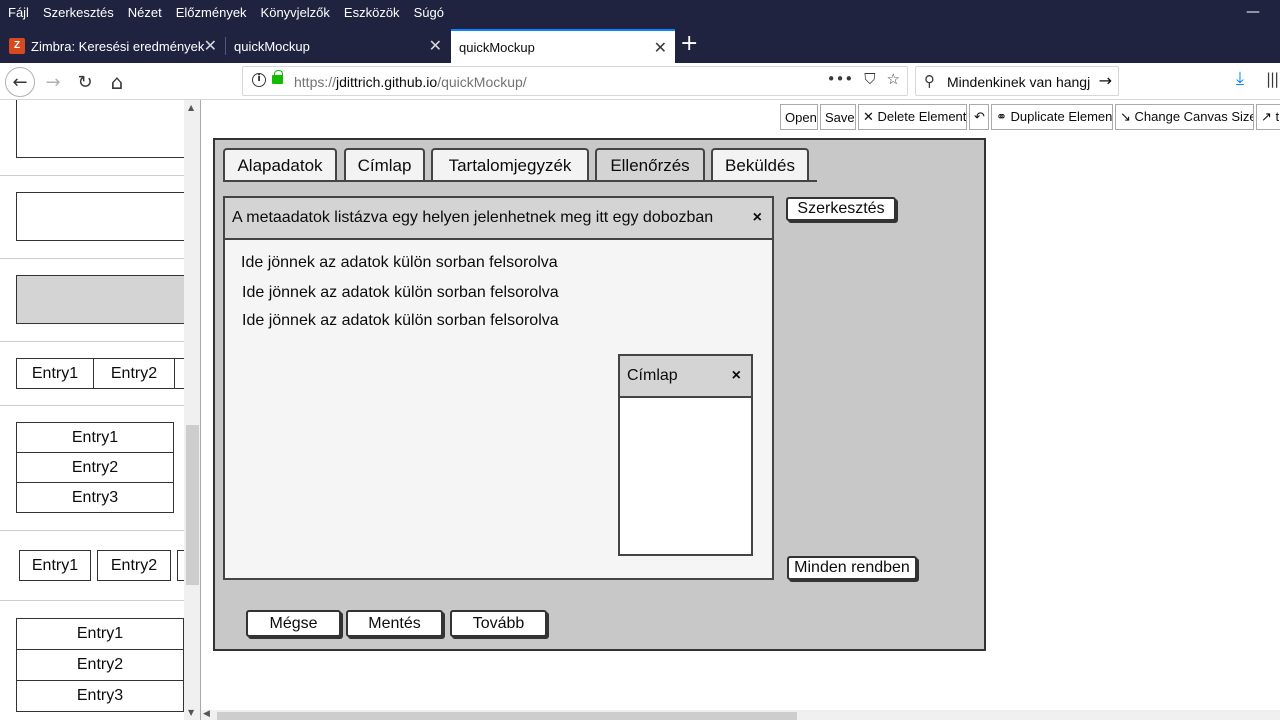  I want to click on edit-button: Szerkesztés, so click(841, 209).